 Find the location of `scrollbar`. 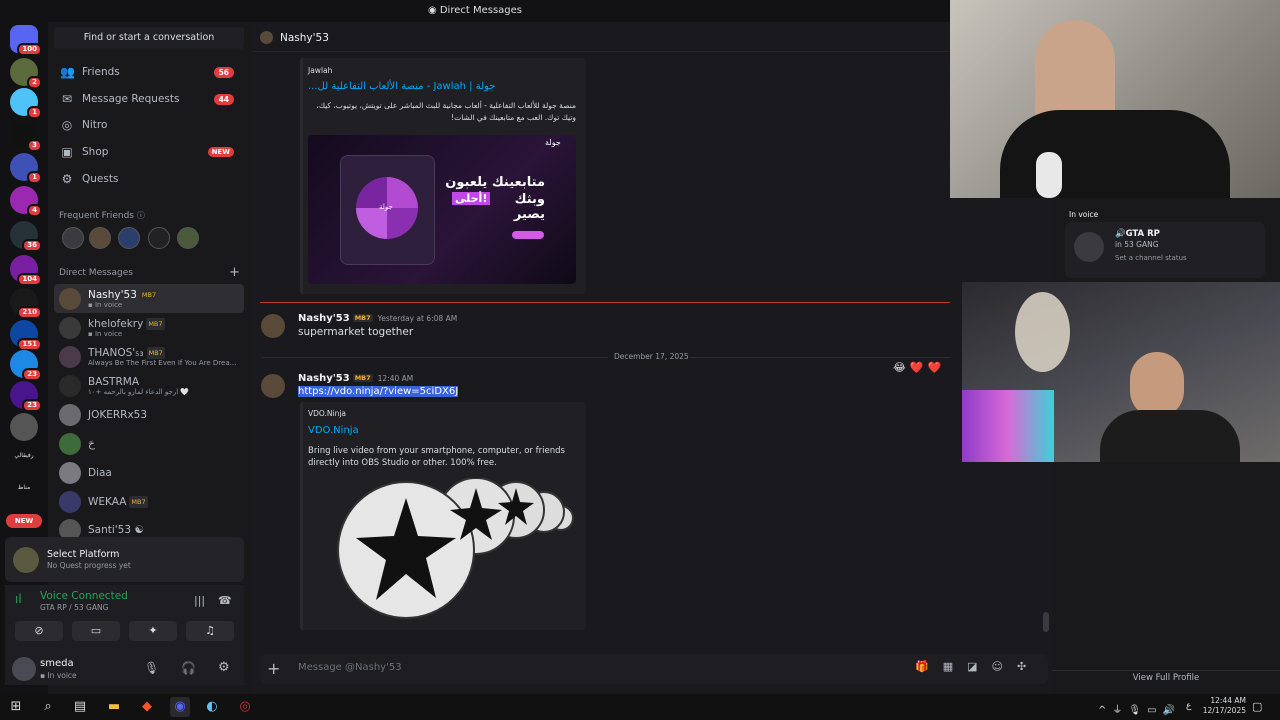

scrollbar is located at coordinates (1046, 622).